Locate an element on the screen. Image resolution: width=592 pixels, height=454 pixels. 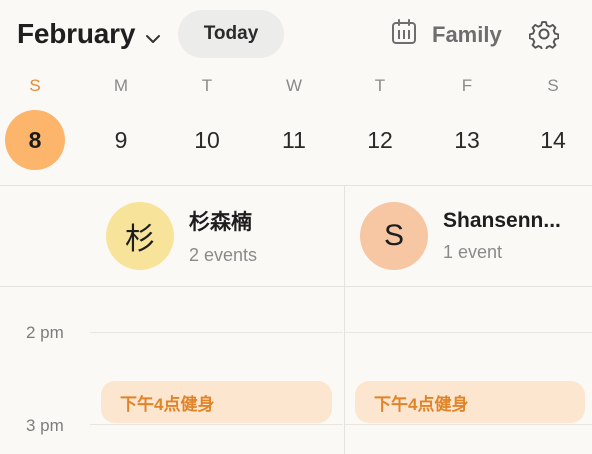
day-number: 12 is located at coordinates (380, 140).